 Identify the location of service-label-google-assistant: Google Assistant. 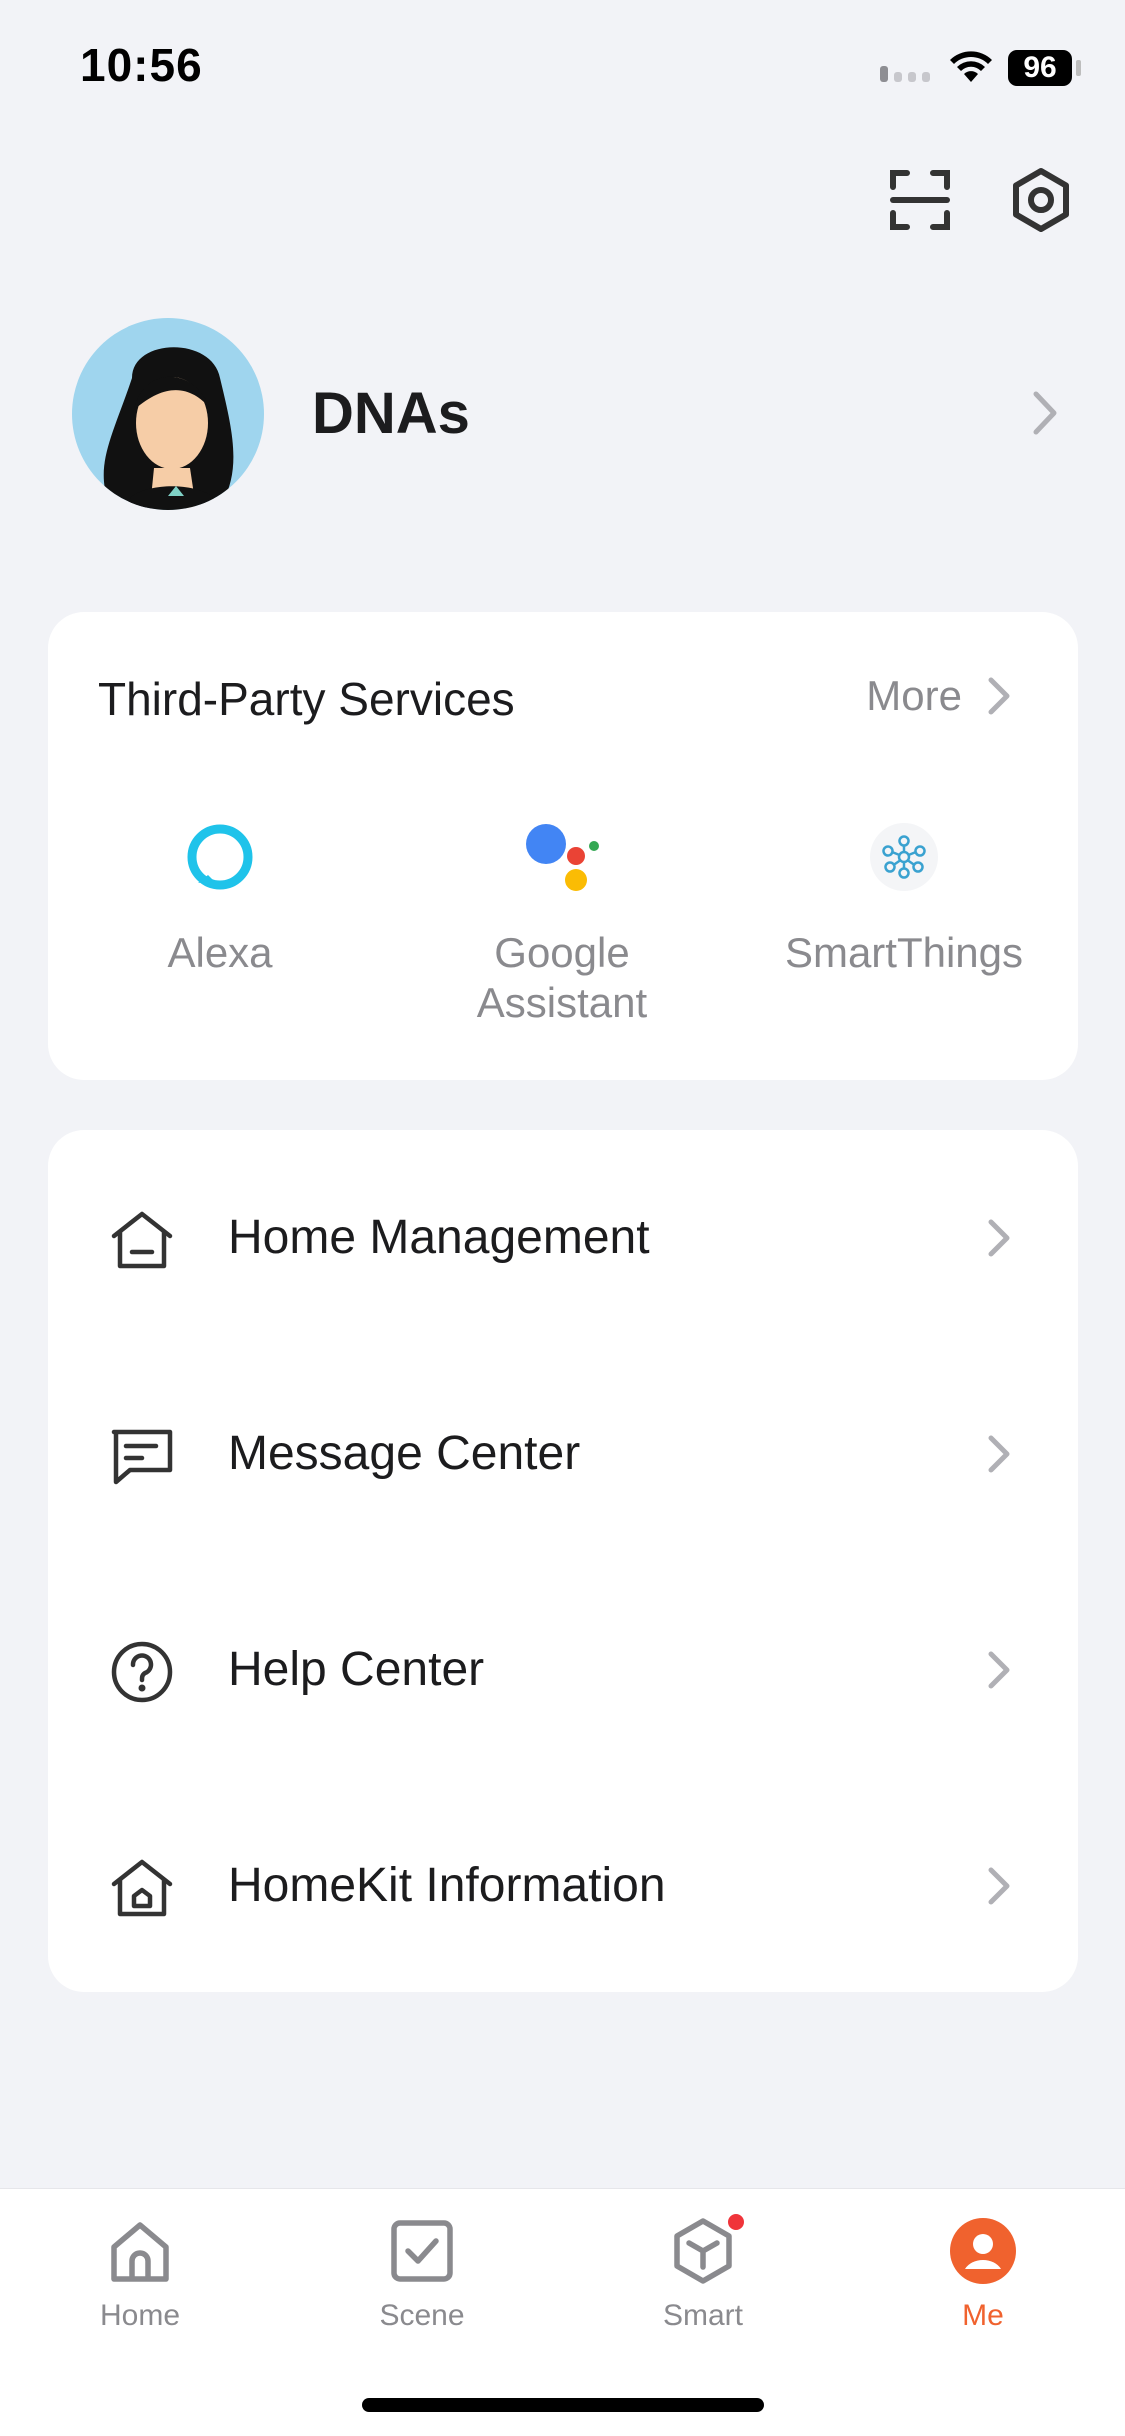
(562, 977).